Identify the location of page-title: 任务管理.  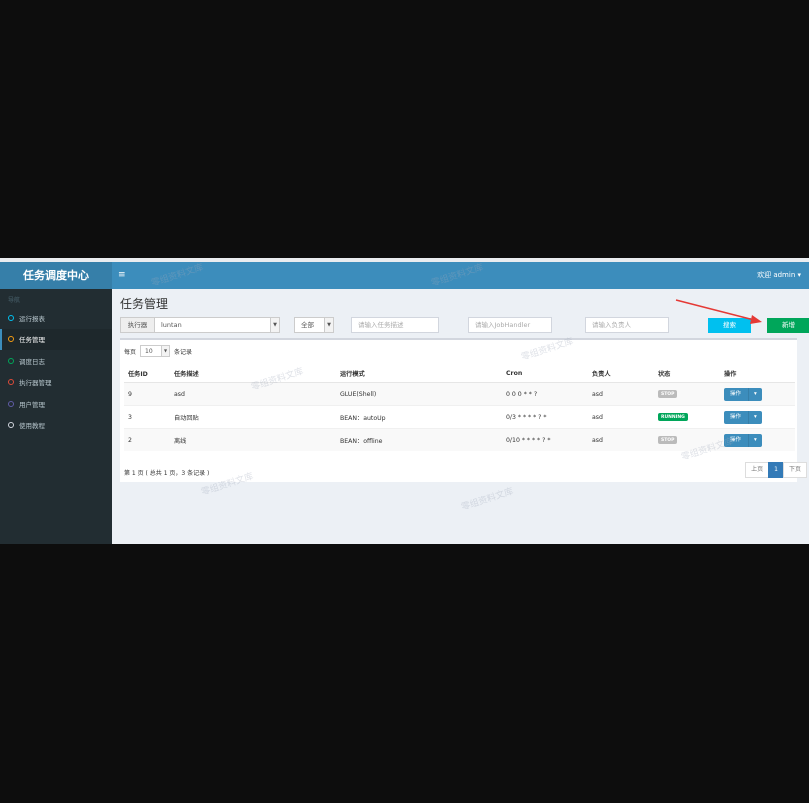
(144, 304).